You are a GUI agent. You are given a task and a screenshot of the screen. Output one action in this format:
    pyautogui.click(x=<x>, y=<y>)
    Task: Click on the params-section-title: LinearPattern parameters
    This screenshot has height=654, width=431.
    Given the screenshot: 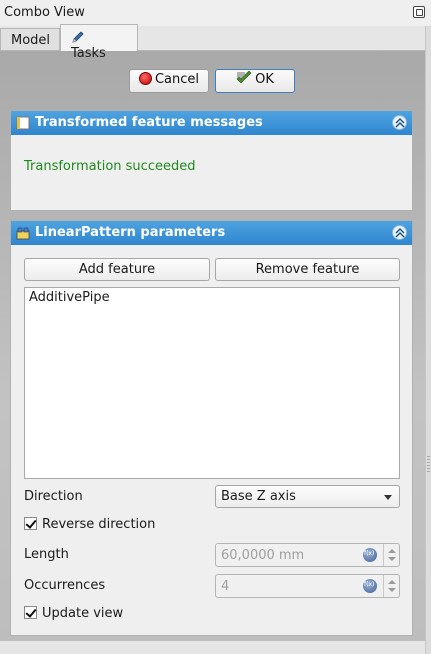 What is the action you would take?
    pyautogui.click(x=130, y=232)
    